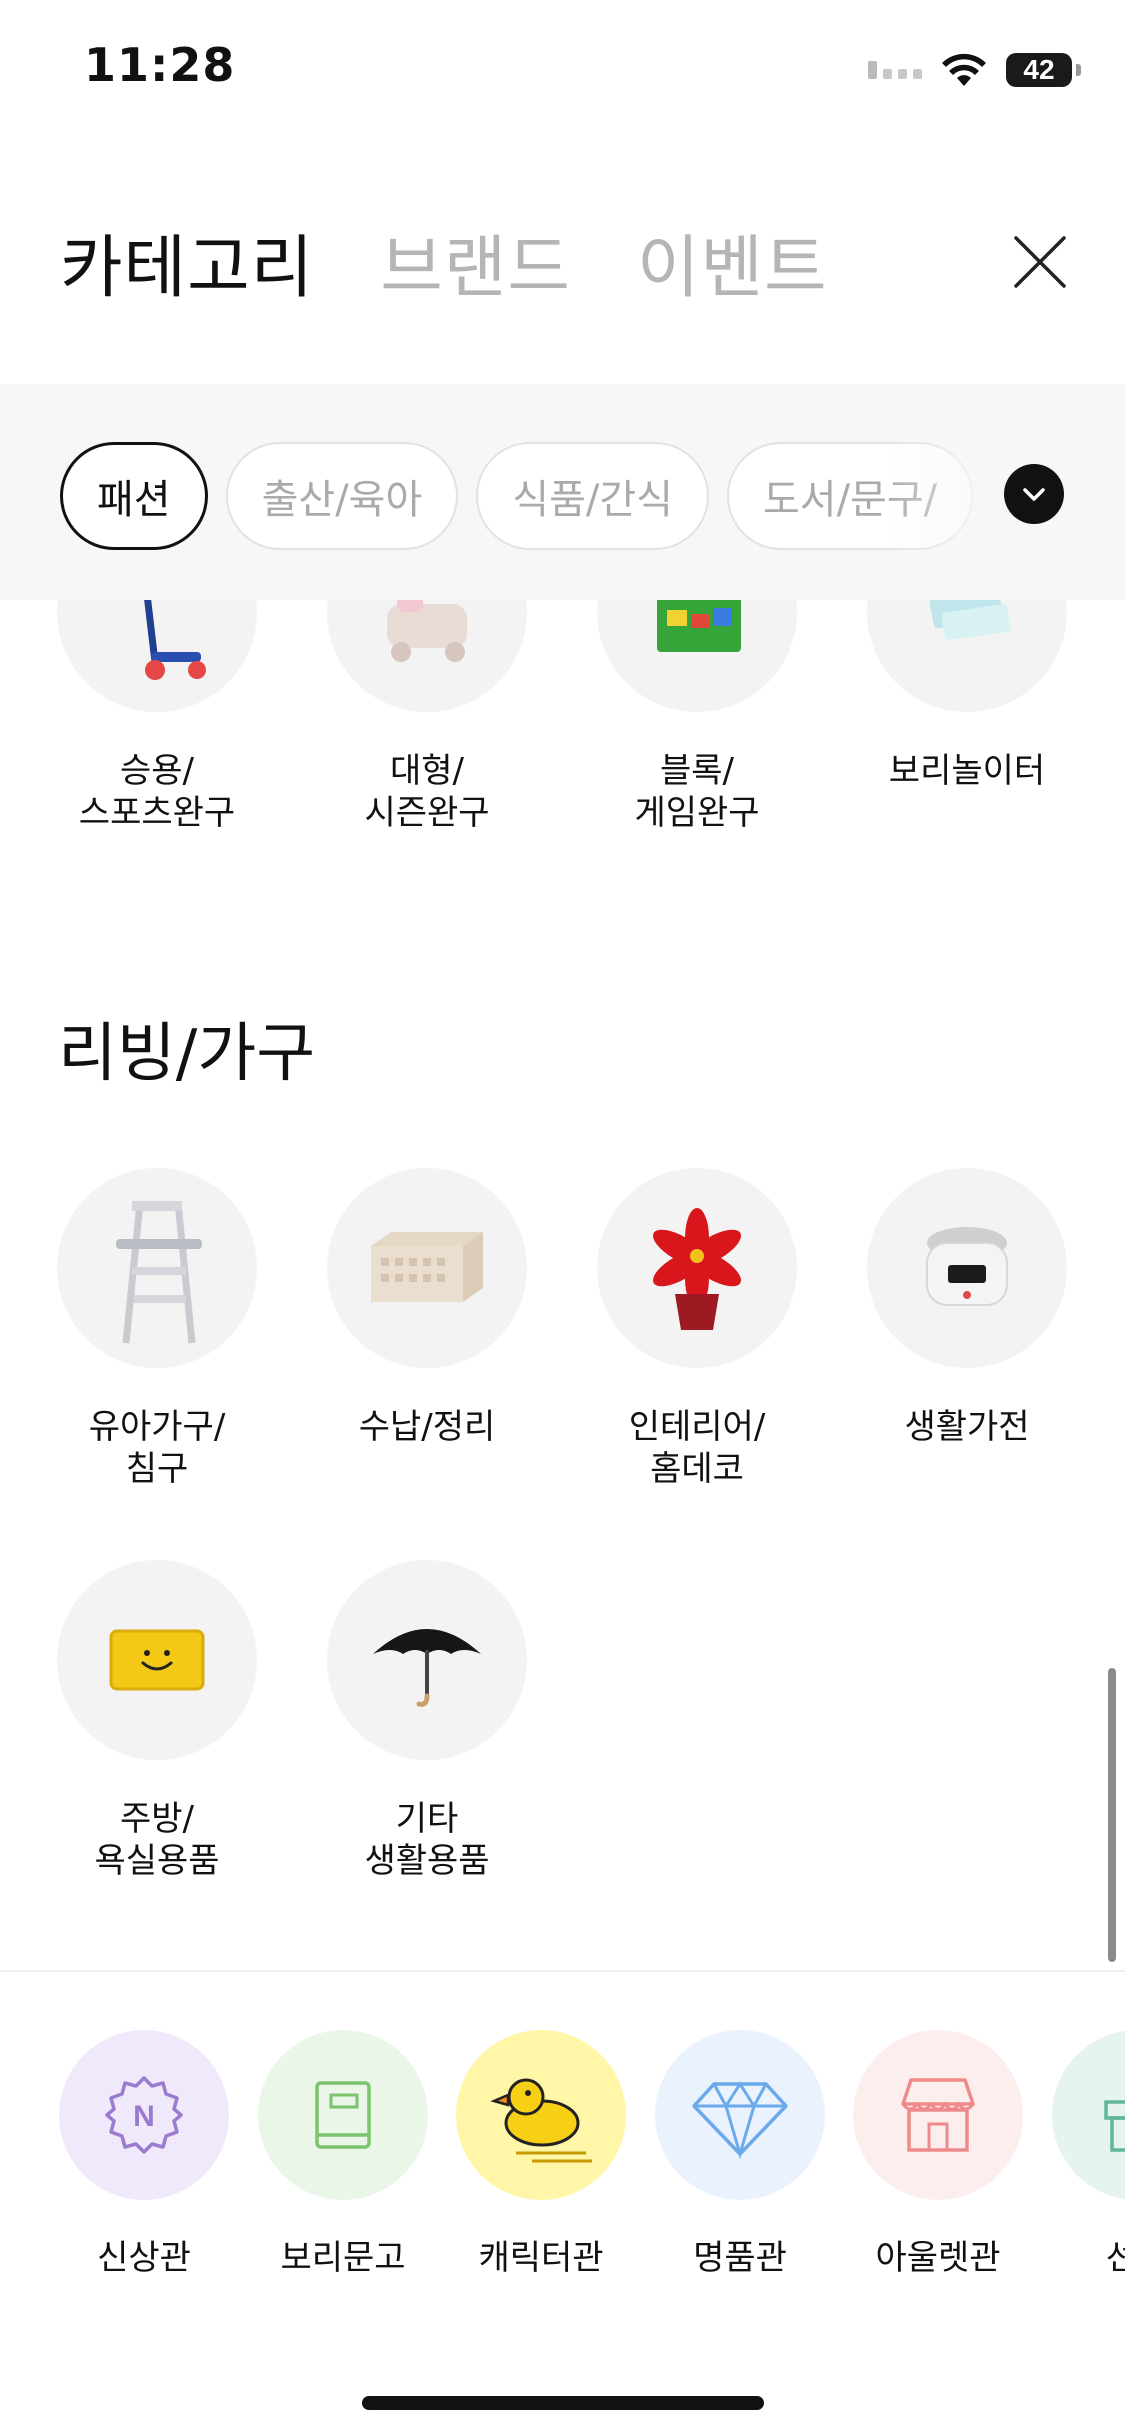 This screenshot has width=1125, height=2436. I want to click on category-item-other-living: 기타 생활용품, so click(427, 1721).